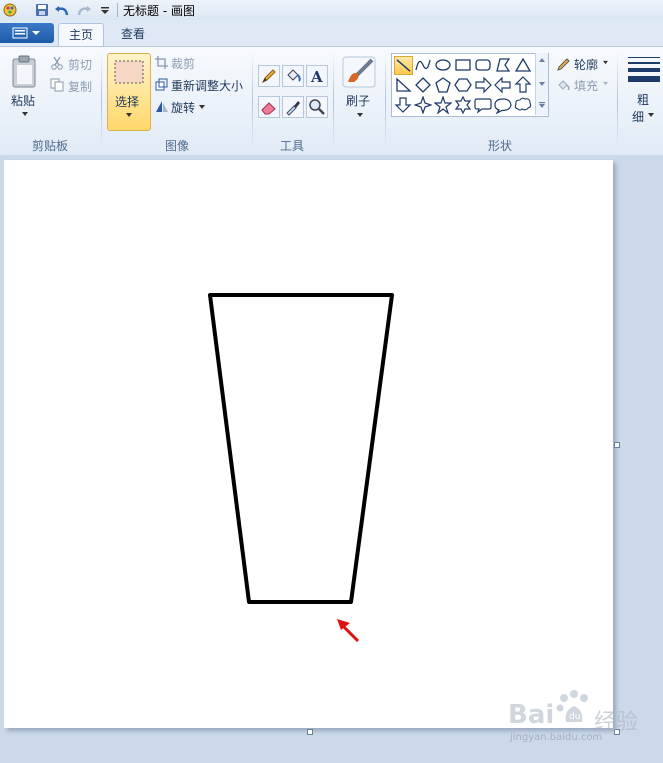 Image resolution: width=663 pixels, height=763 pixels. I want to click on pencil-tool-button, so click(269, 76).